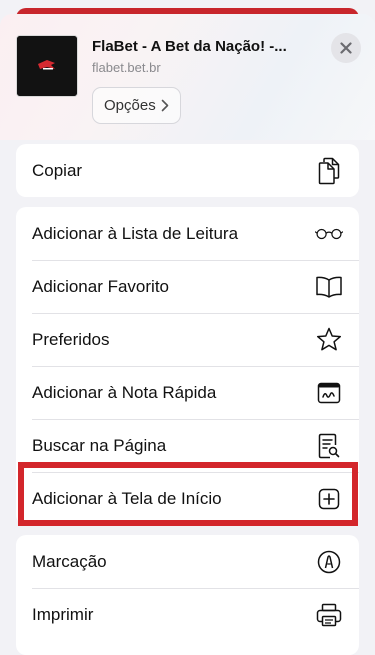  What do you see at coordinates (187, 561) in the screenshot?
I see `action-markup: Marcação` at bounding box center [187, 561].